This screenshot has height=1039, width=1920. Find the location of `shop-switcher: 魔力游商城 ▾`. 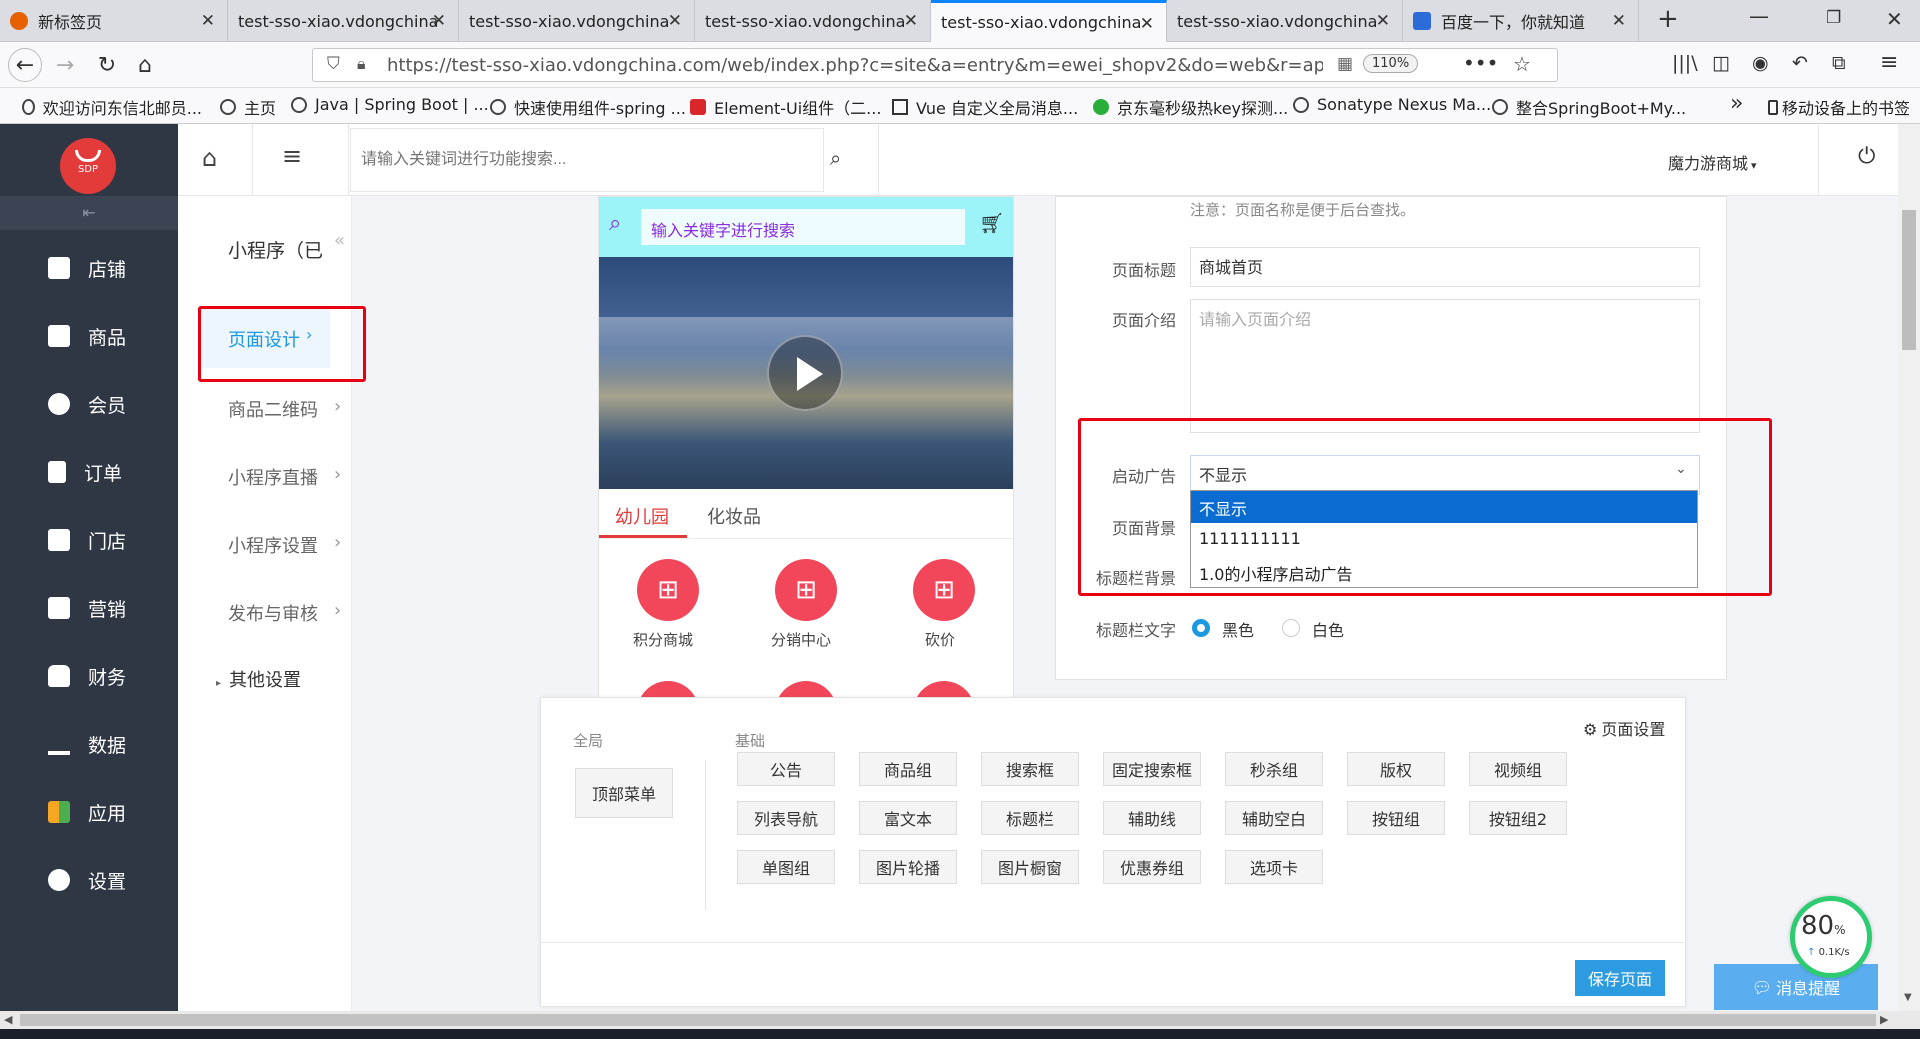

shop-switcher: 魔力游商城 ▾ is located at coordinates (1712, 162).